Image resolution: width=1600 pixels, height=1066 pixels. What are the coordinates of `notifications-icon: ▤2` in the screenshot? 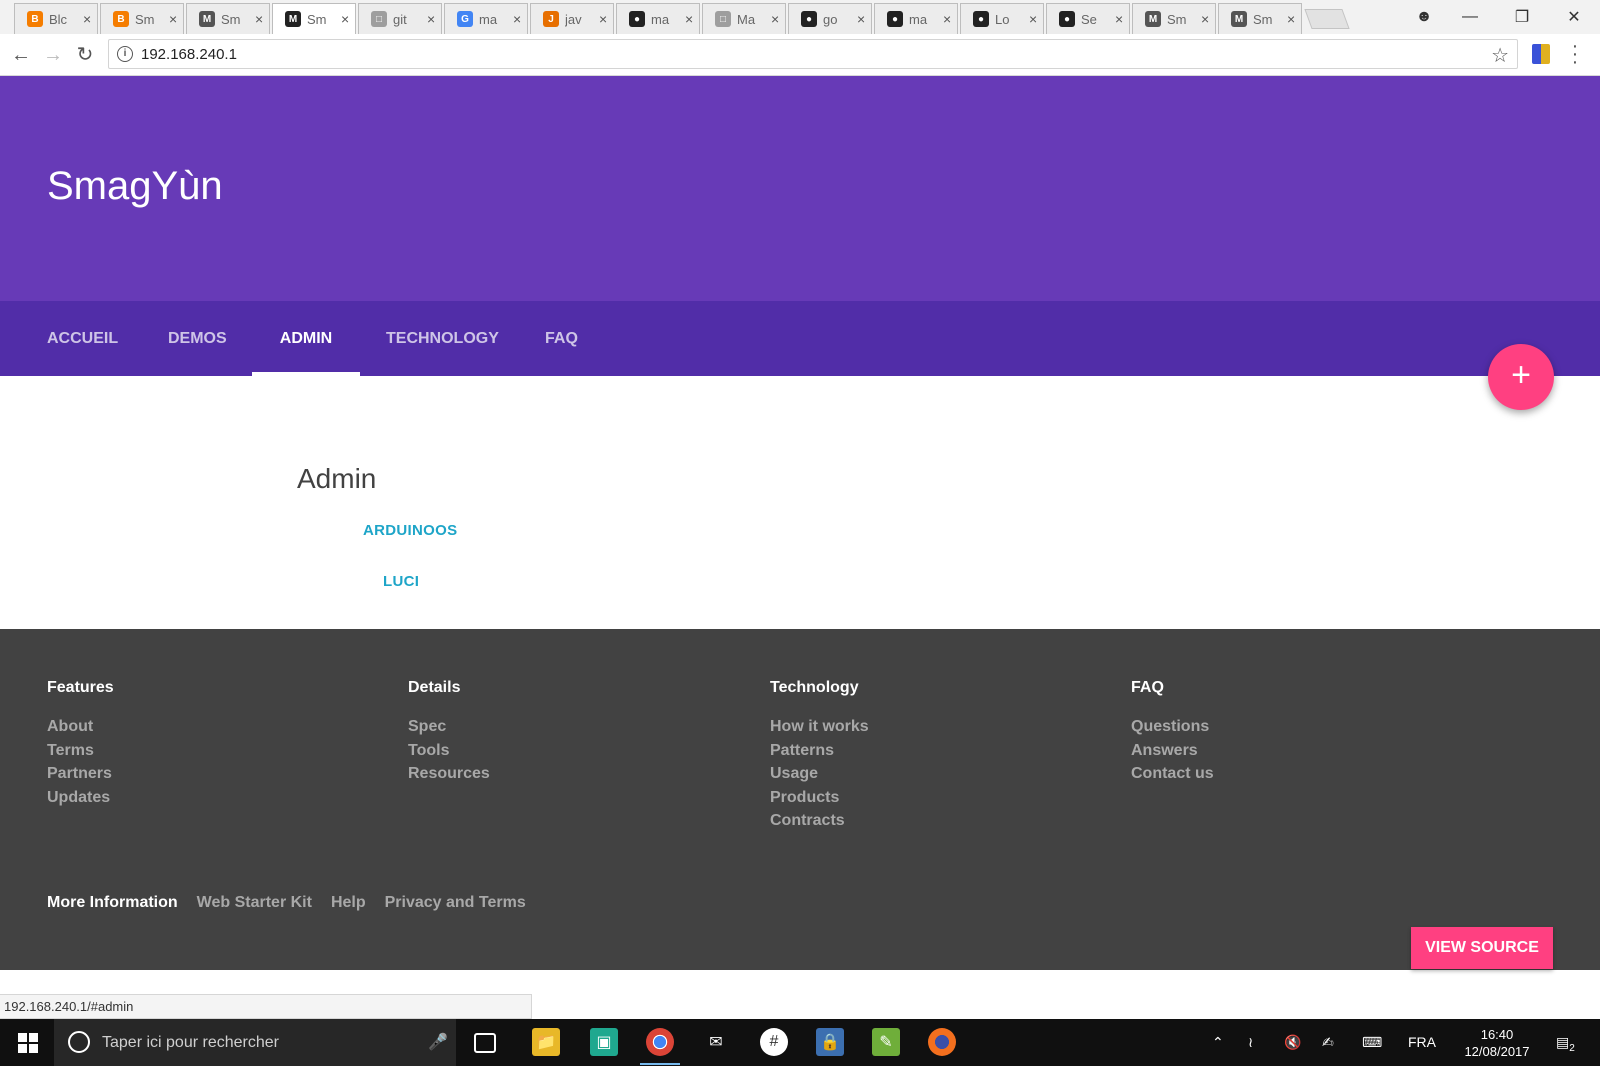 It's located at (1565, 1042).